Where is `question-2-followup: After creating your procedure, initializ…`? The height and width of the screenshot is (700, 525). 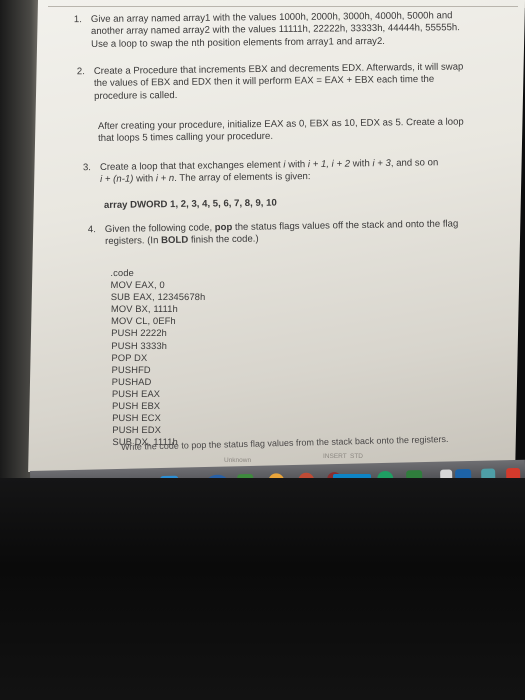
question-2-followup: After creating your procedure, initializ… is located at coordinates (281, 131).